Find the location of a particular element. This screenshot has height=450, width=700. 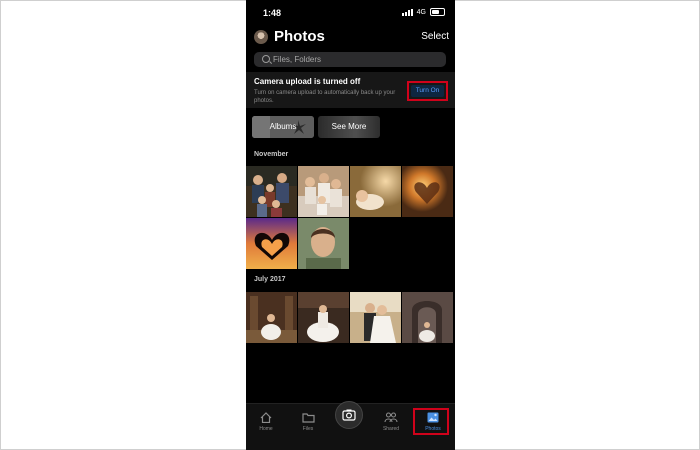

albums-label: Albums is located at coordinates (283, 126).